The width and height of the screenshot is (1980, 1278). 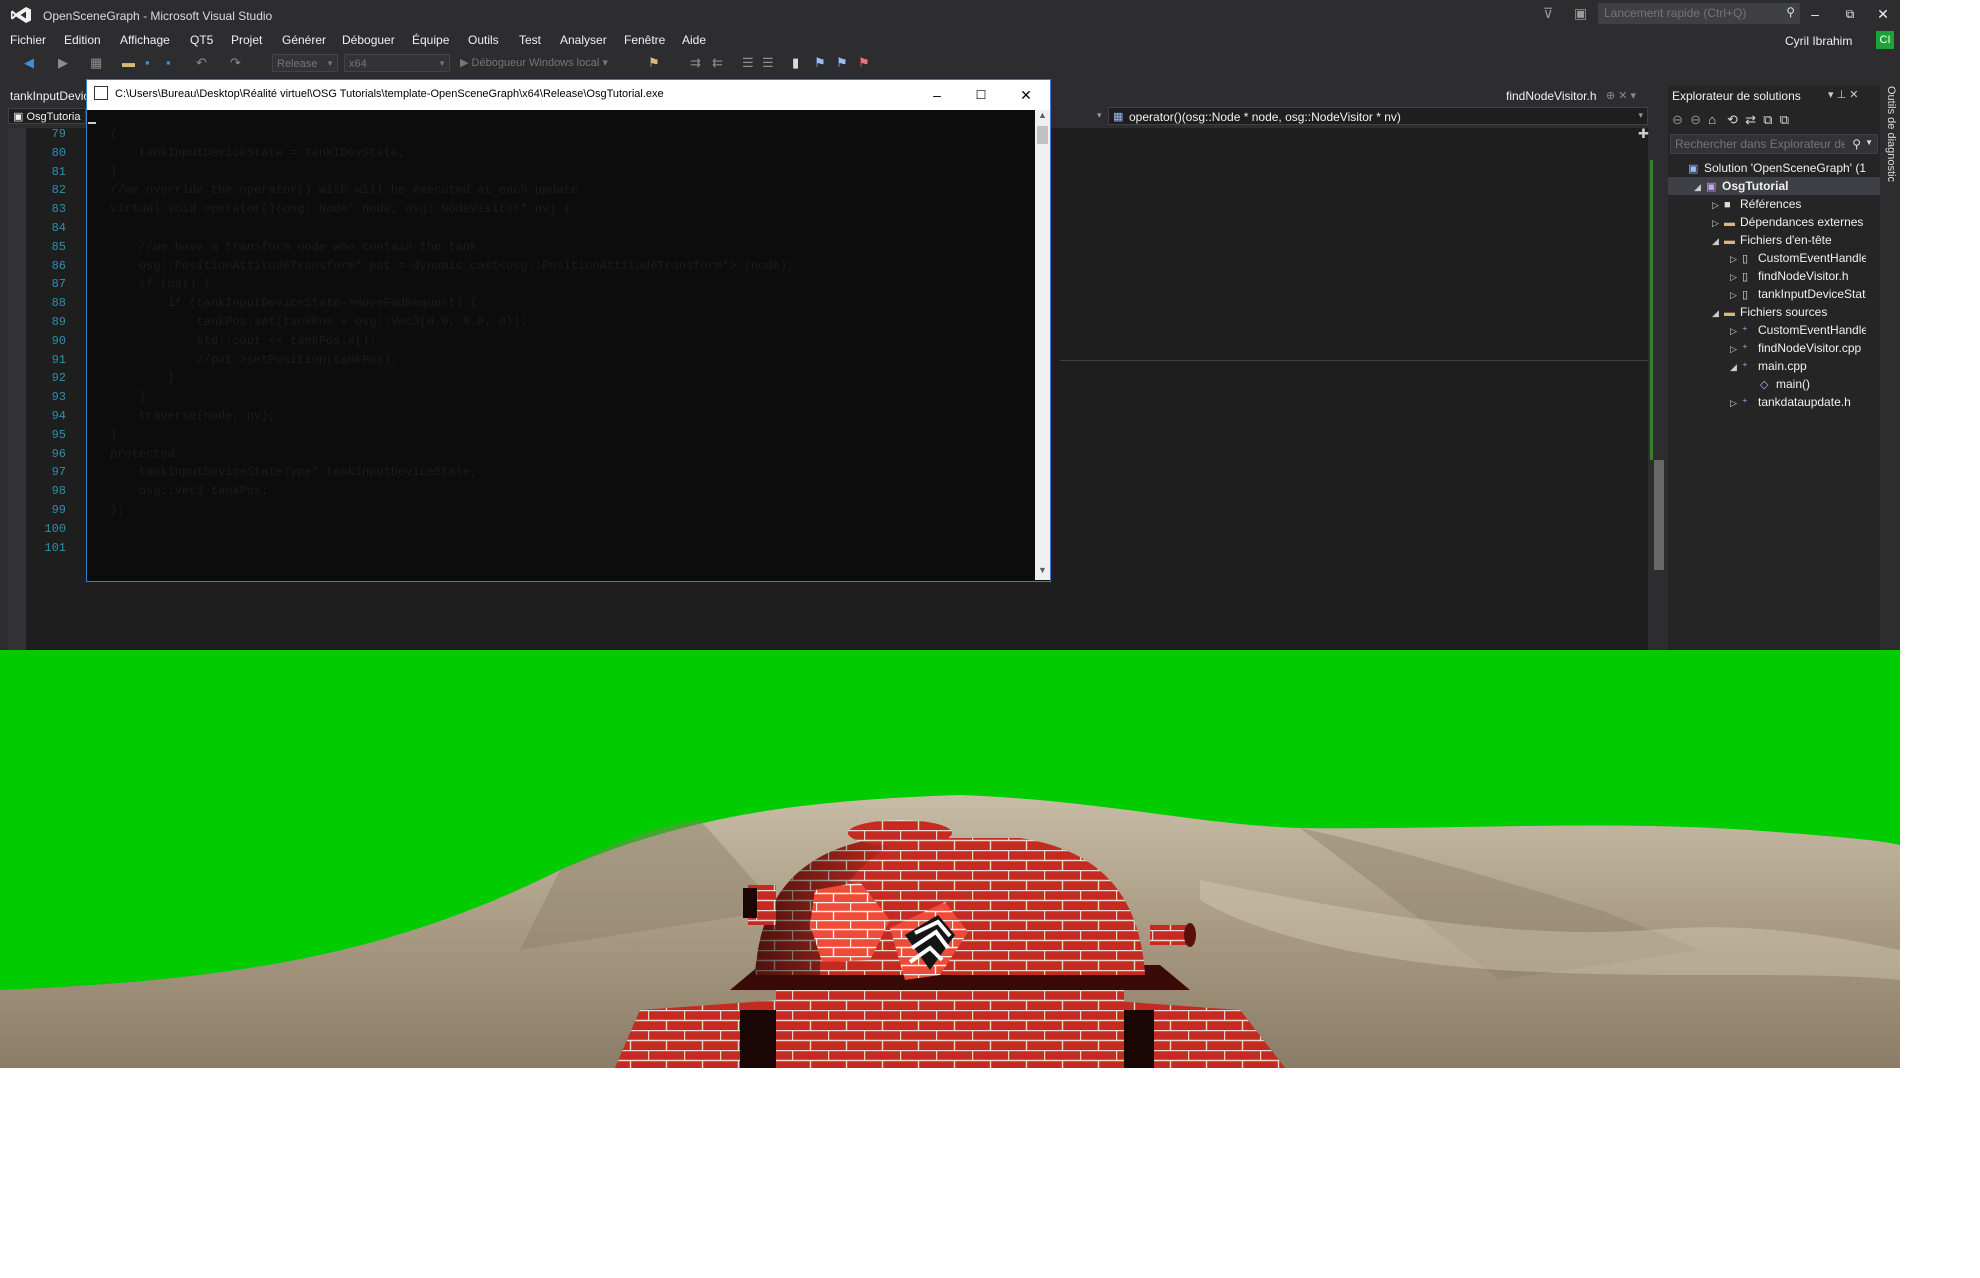 What do you see at coordinates (201, 40) in the screenshot?
I see `menu-qt5: QT5` at bounding box center [201, 40].